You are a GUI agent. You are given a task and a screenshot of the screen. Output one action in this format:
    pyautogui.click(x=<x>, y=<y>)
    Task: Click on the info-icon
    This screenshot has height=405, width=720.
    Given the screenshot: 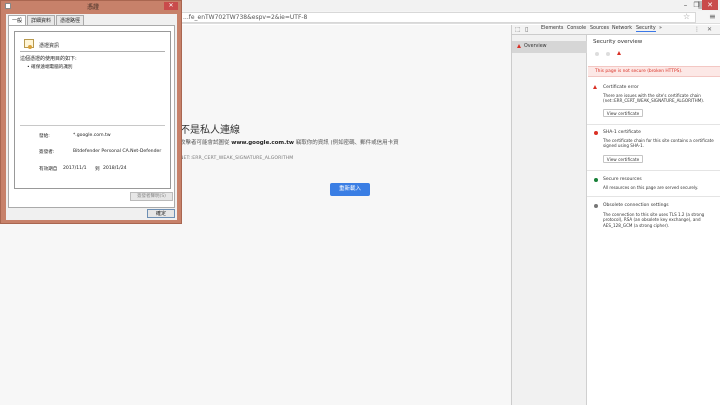 What is the action you would take?
    pyautogui.click(x=596, y=206)
    